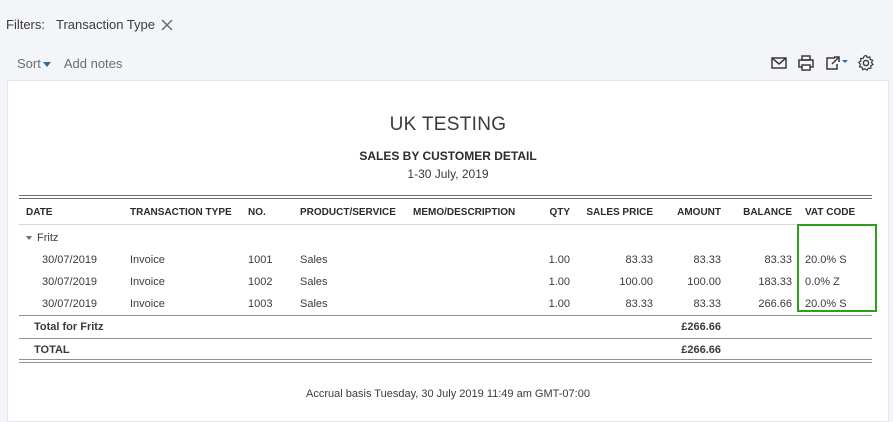 Image resolution: width=893 pixels, height=422 pixels. I want to click on collapse-triangle-icon, so click(29, 238).